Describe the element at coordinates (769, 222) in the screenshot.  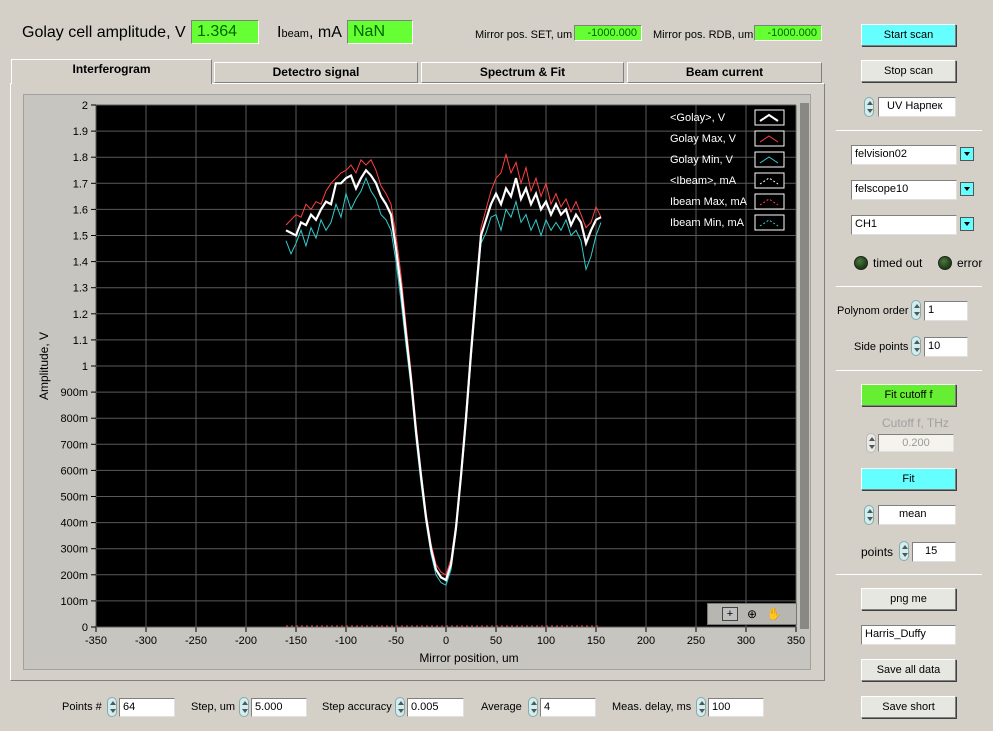
I see `legend-ibeam-min-swatch` at that location.